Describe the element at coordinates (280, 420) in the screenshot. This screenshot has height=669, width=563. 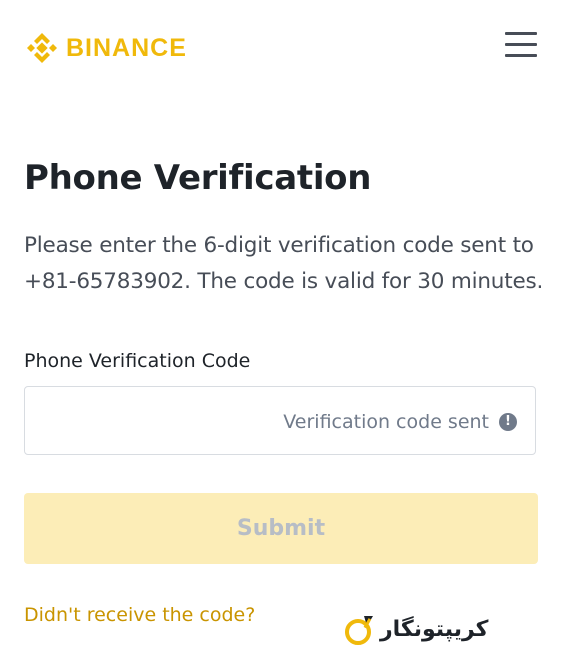
I see `verification-code-field: Verification code sent !` at that location.